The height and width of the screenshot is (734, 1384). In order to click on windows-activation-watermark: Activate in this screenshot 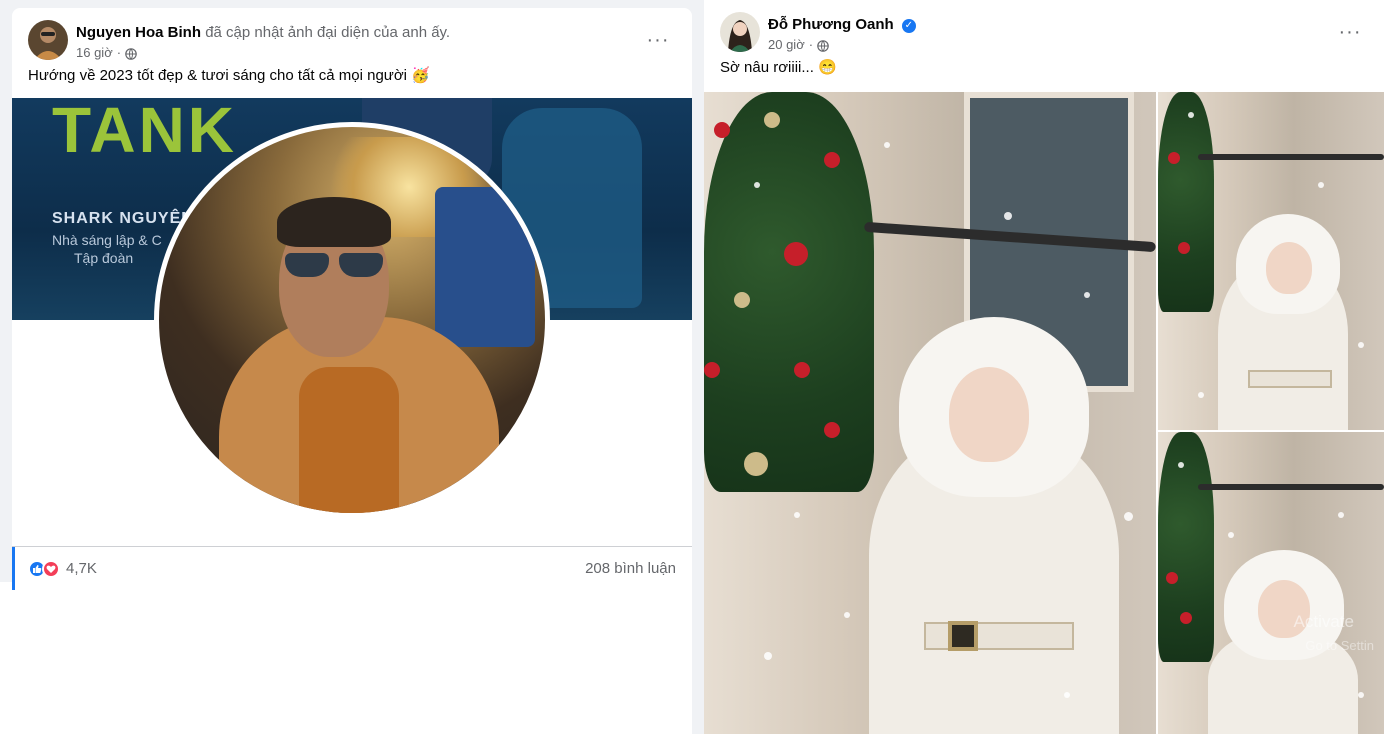, I will do `click(1323, 621)`.